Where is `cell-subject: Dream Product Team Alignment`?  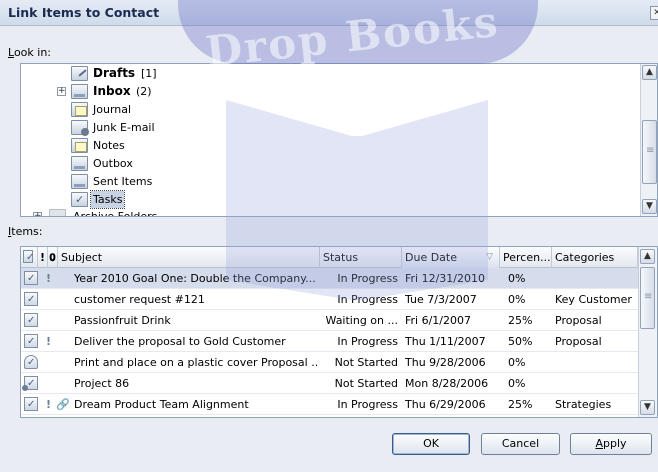
cell-subject: Dream Product Team Alignment is located at coordinates (161, 404).